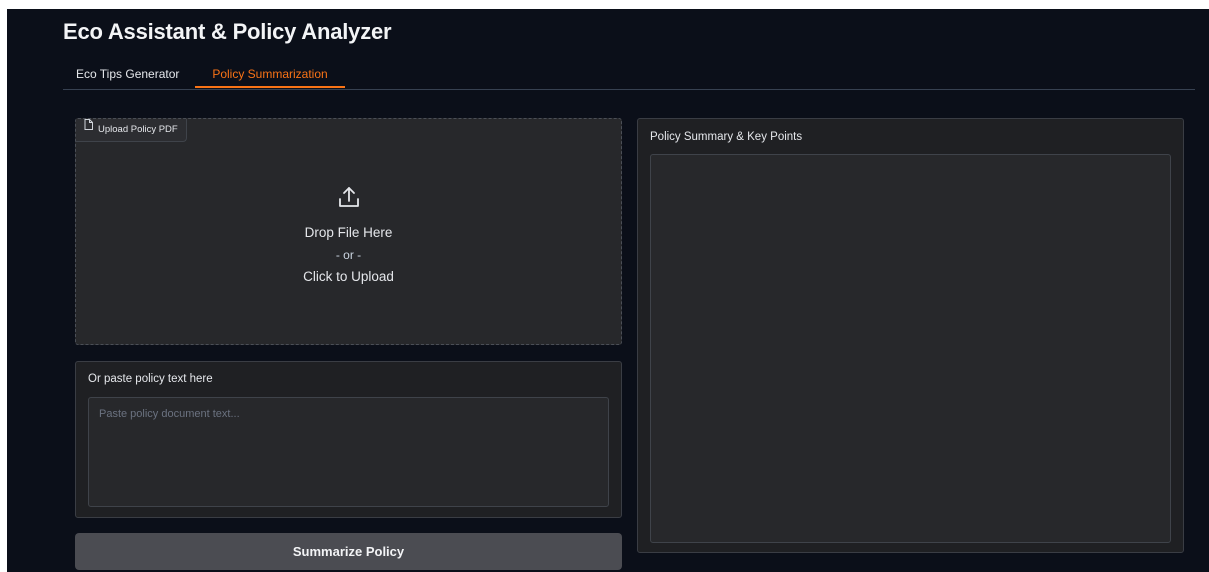 Image resolution: width=1209 pixels, height=572 pixels. I want to click on drop-file-text: Drop File Here, so click(348, 232).